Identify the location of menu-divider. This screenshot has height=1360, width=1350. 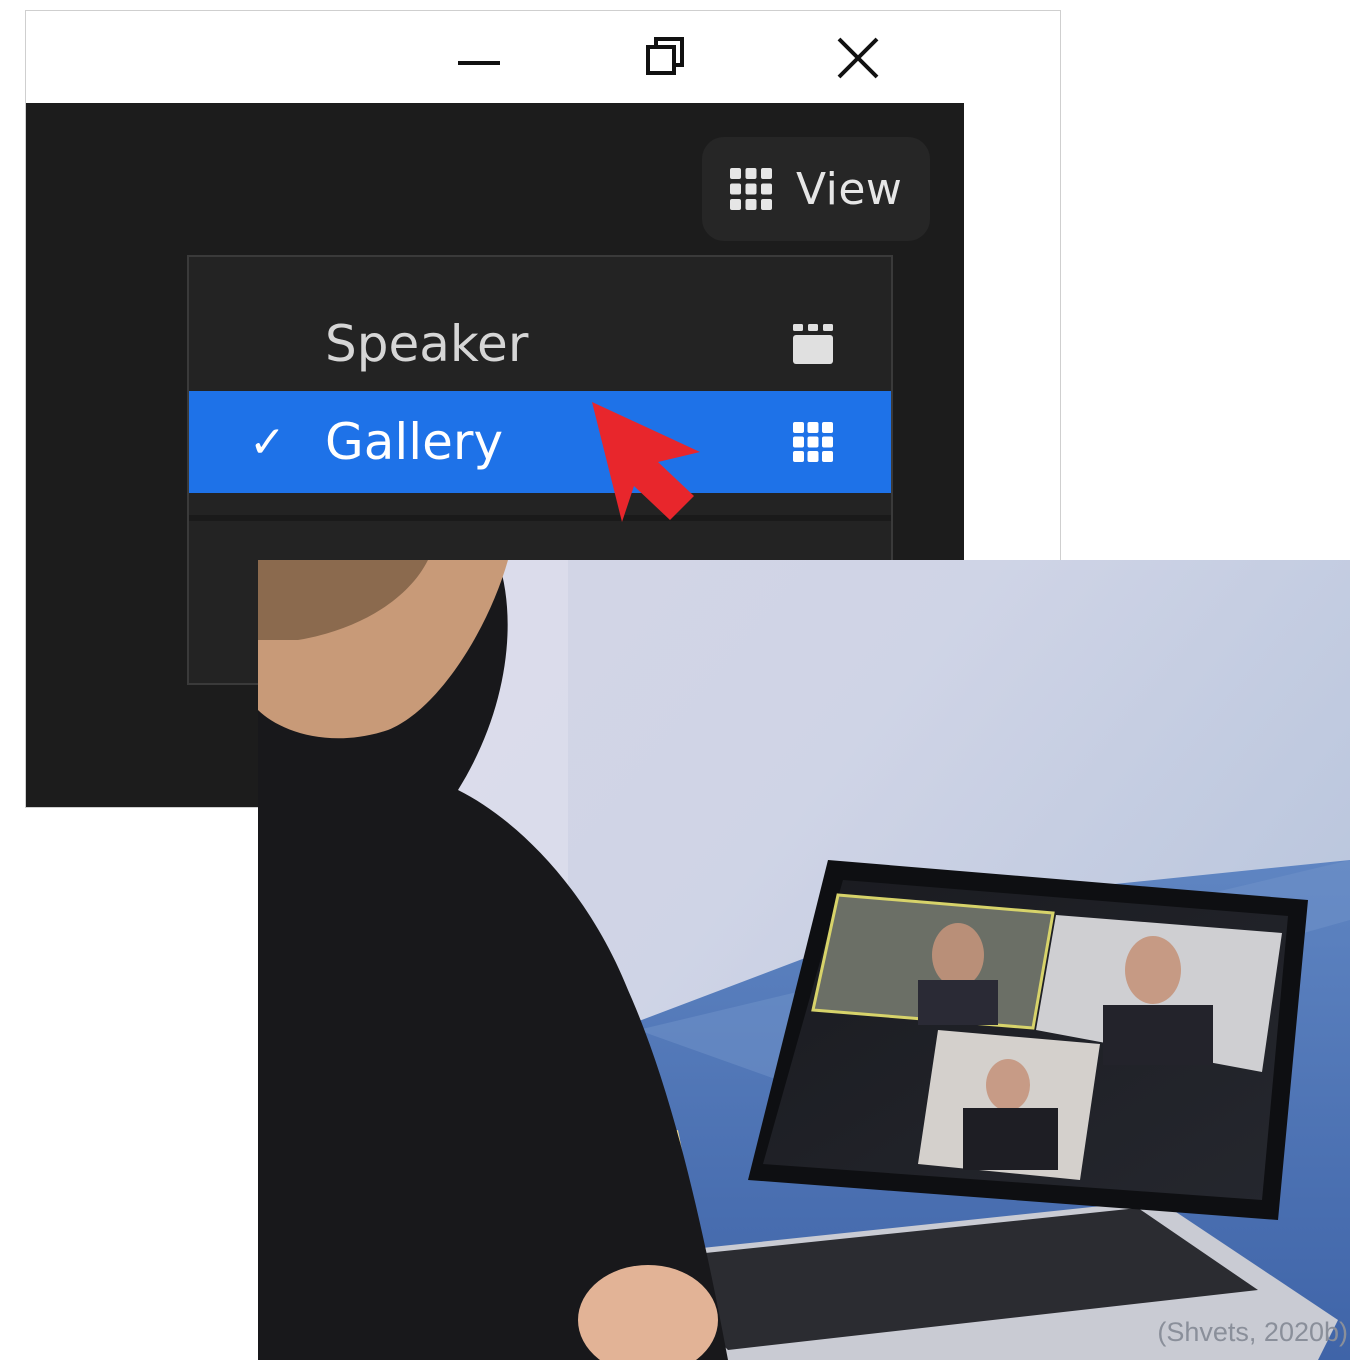
(540, 518).